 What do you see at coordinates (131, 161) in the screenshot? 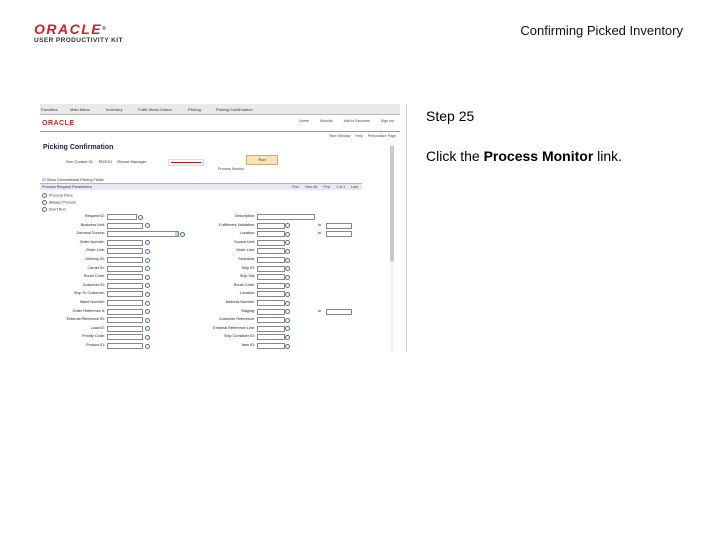
I see `report-manager-link: Report Manager` at bounding box center [131, 161].